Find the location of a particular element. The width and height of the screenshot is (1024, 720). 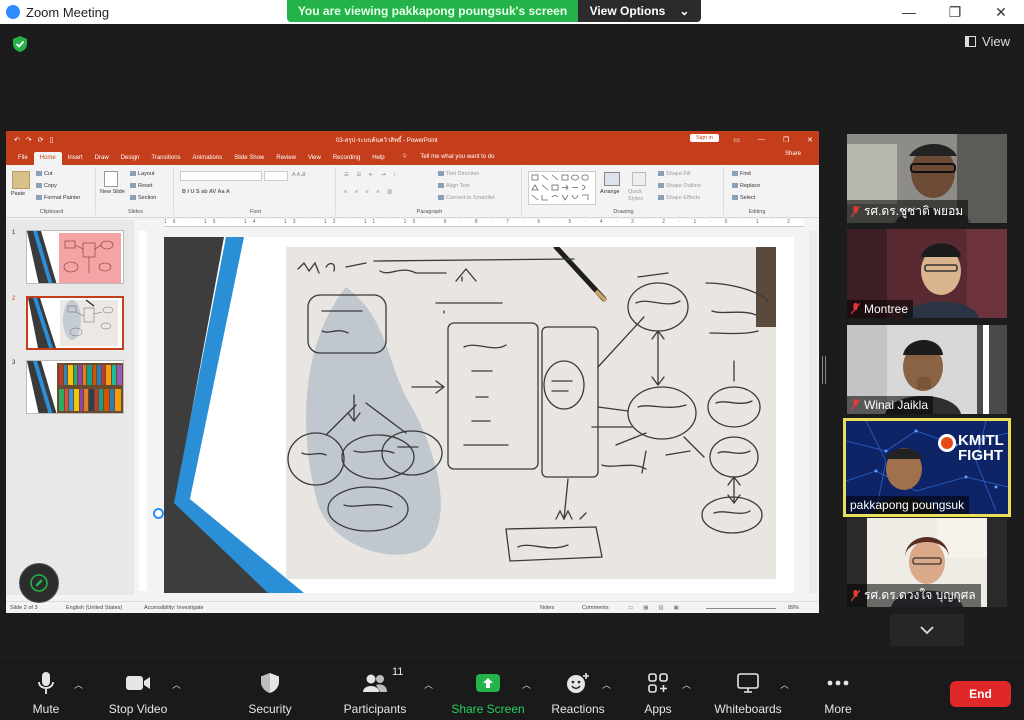

video-tile-active-speaker: KMITL FIGHT pakkapong poungsuk is located at coordinates (927, 467).